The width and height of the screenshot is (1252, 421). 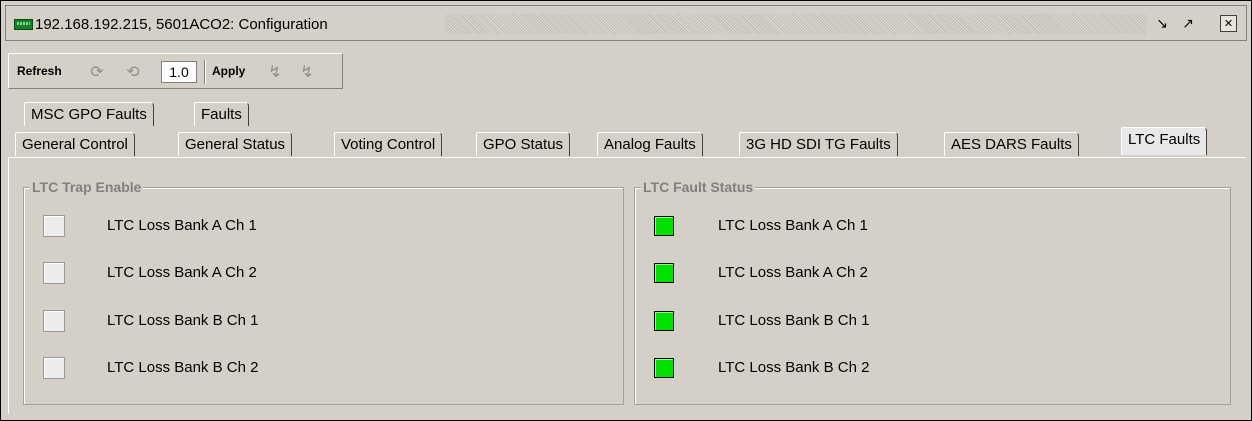 What do you see at coordinates (388, 144) in the screenshot?
I see `tab-voting-control: Voting Control` at bounding box center [388, 144].